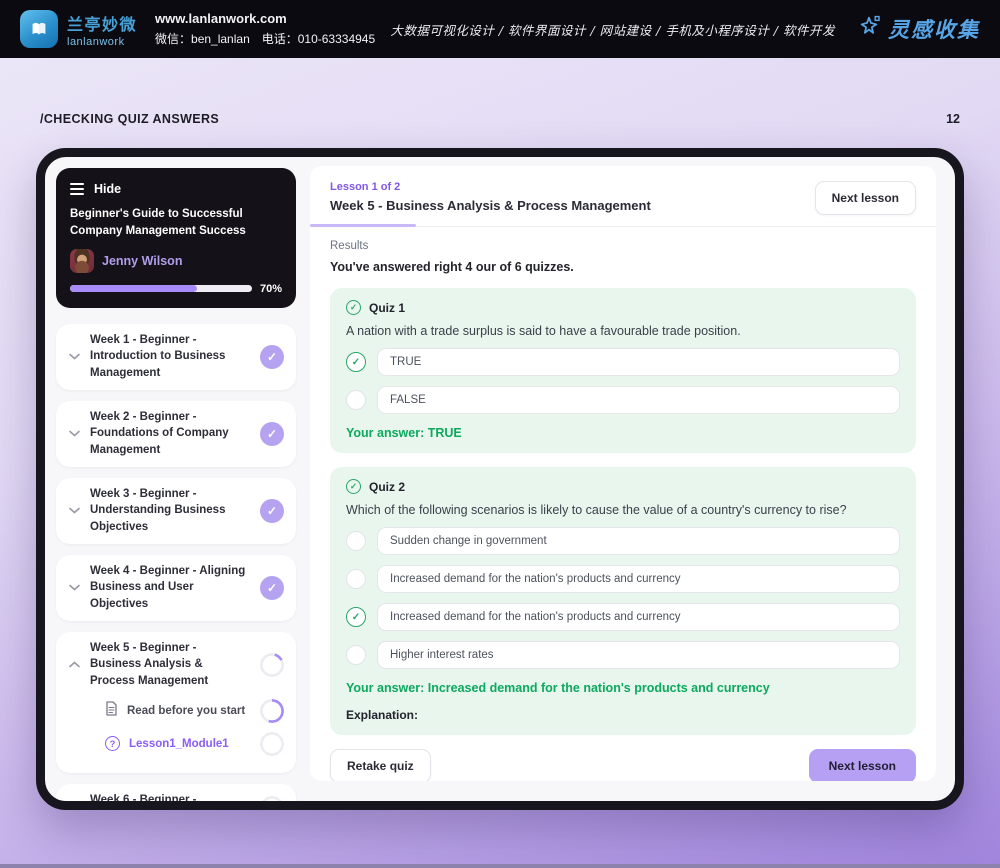 The width and height of the screenshot is (1000, 868). Describe the element at coordinates (623, 225) in the screenshot. I see `tab-divider` at that location.